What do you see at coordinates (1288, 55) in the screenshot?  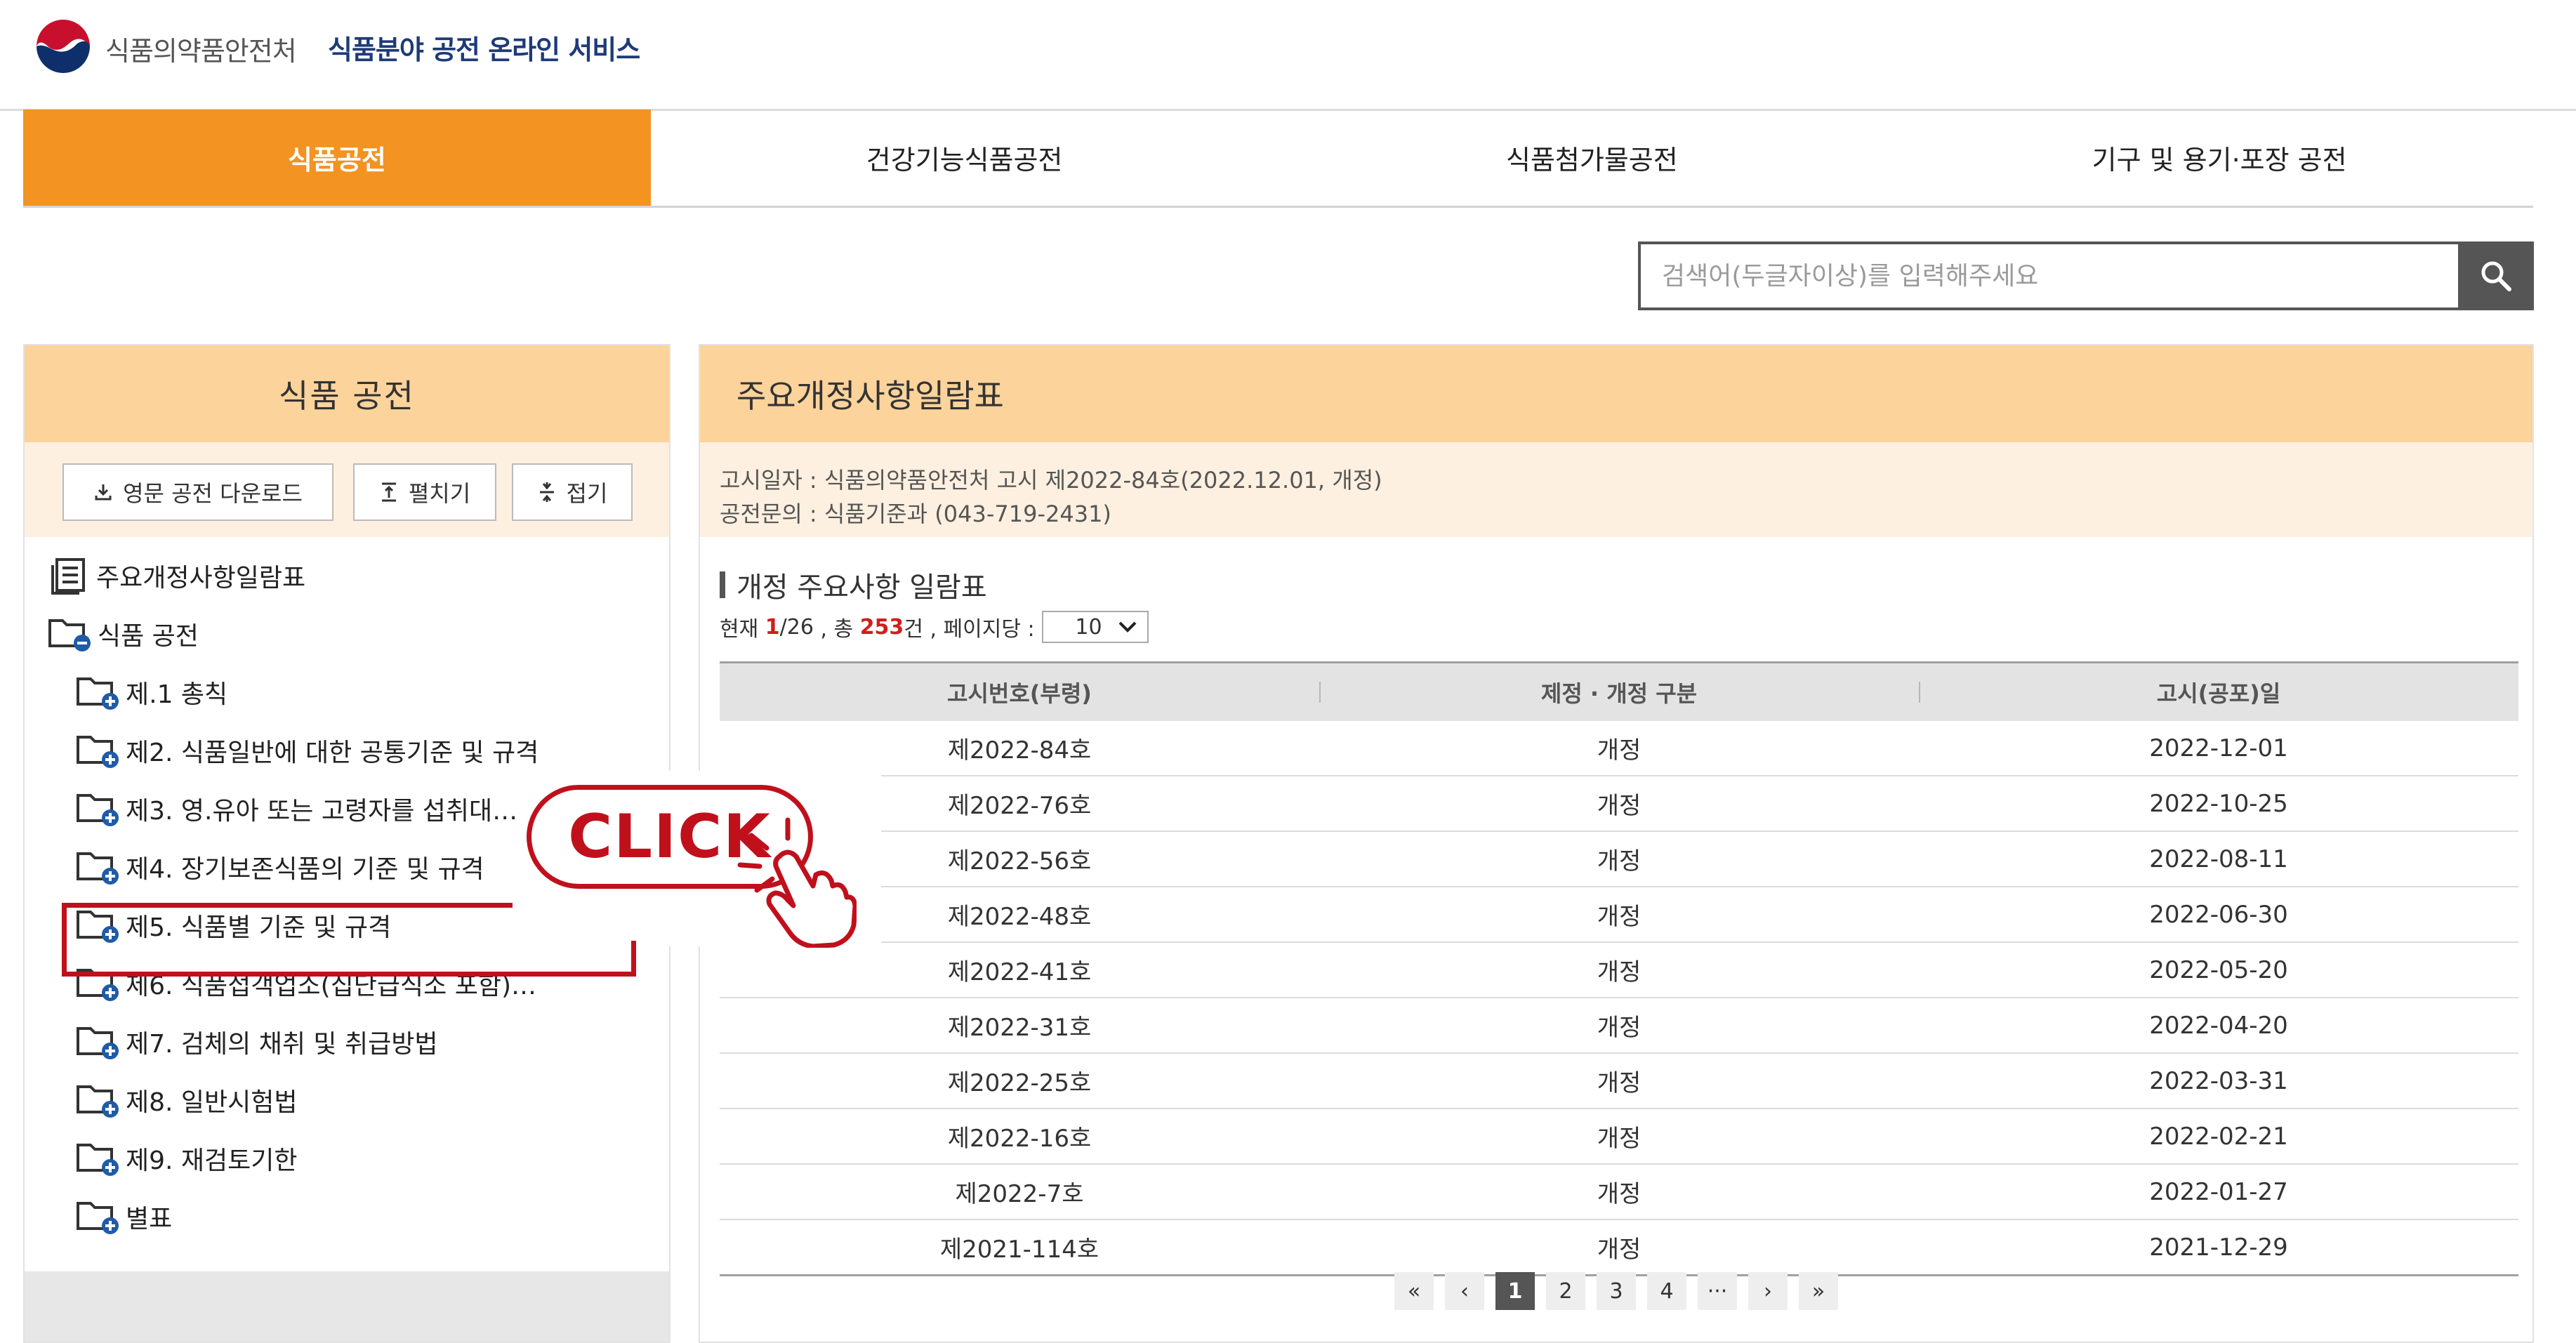 I see `site-header: 식품의약품안전처 식품분야 공전 온라인 서비스` at bounding box center [1288, 55].